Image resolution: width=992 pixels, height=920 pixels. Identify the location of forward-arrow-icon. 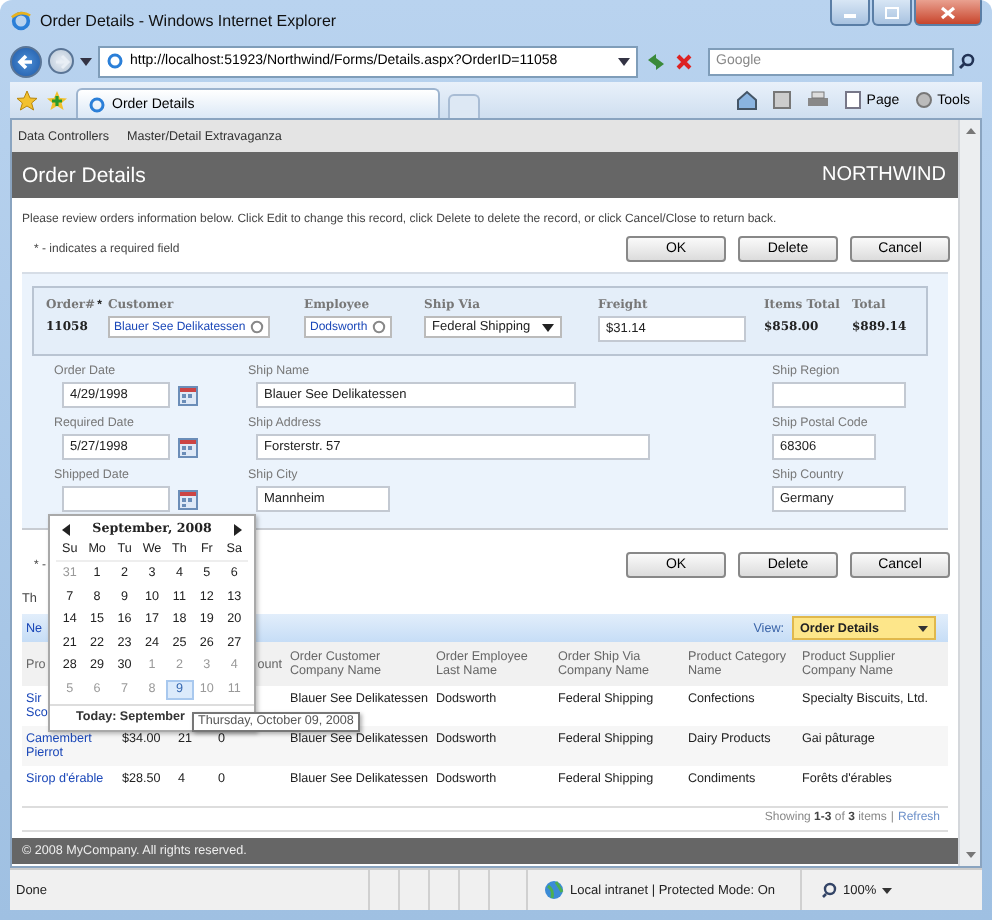
(61, 61).